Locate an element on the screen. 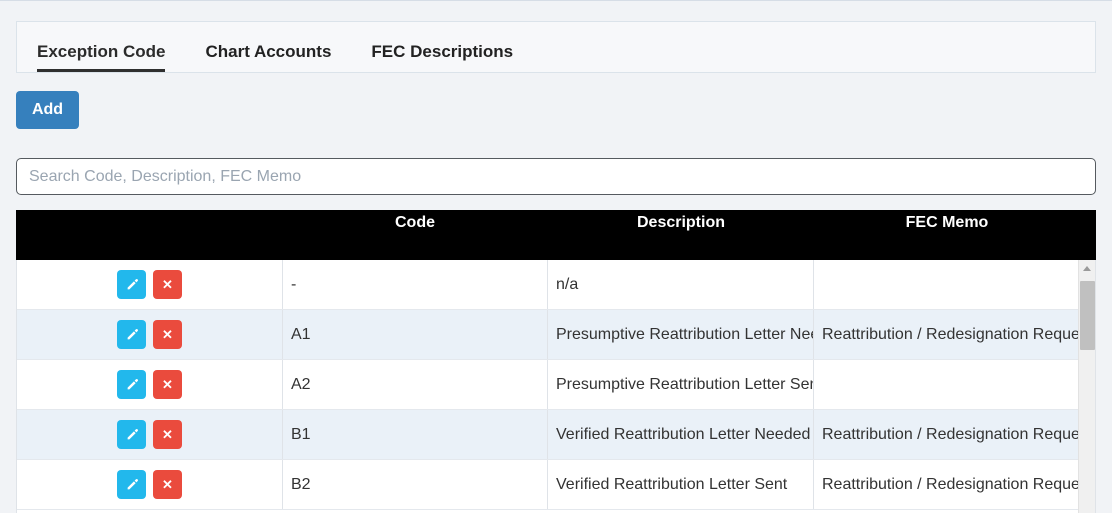  tab-chart-accounts: Chart Accounts is located at coordinates (268, 57).